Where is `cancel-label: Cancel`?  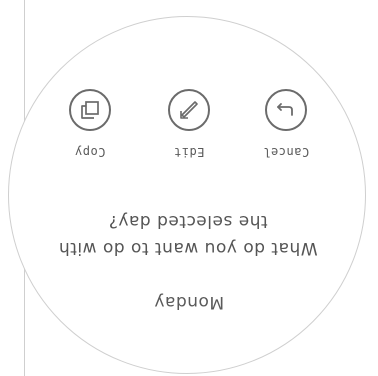
cancel-label: Cancel is located at coordinates (286, 152).